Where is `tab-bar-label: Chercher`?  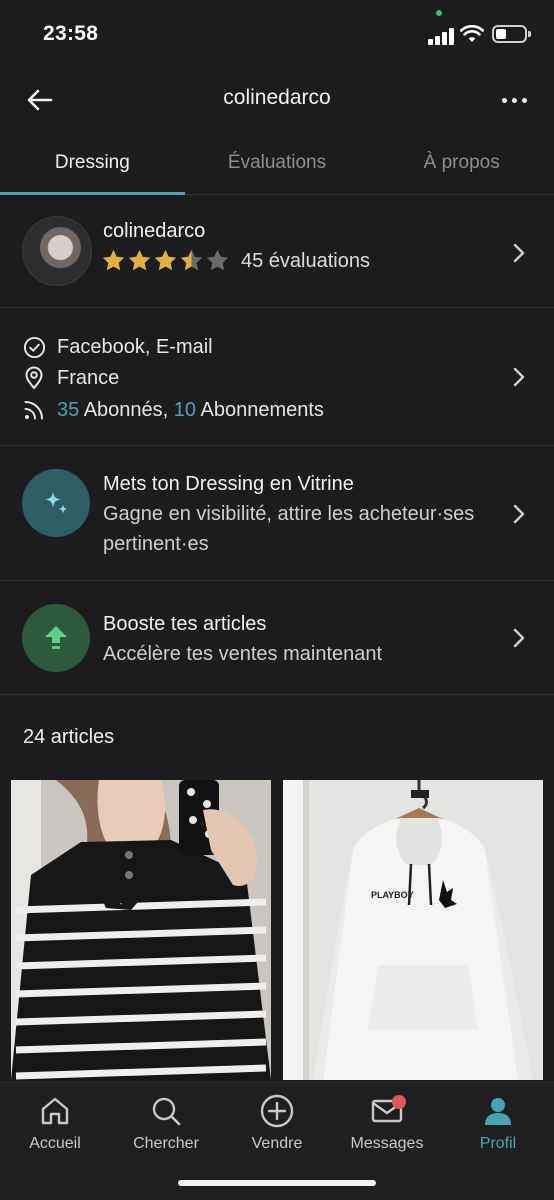
tab-bar-label: Chercher is located at coordinates (166, 1143).